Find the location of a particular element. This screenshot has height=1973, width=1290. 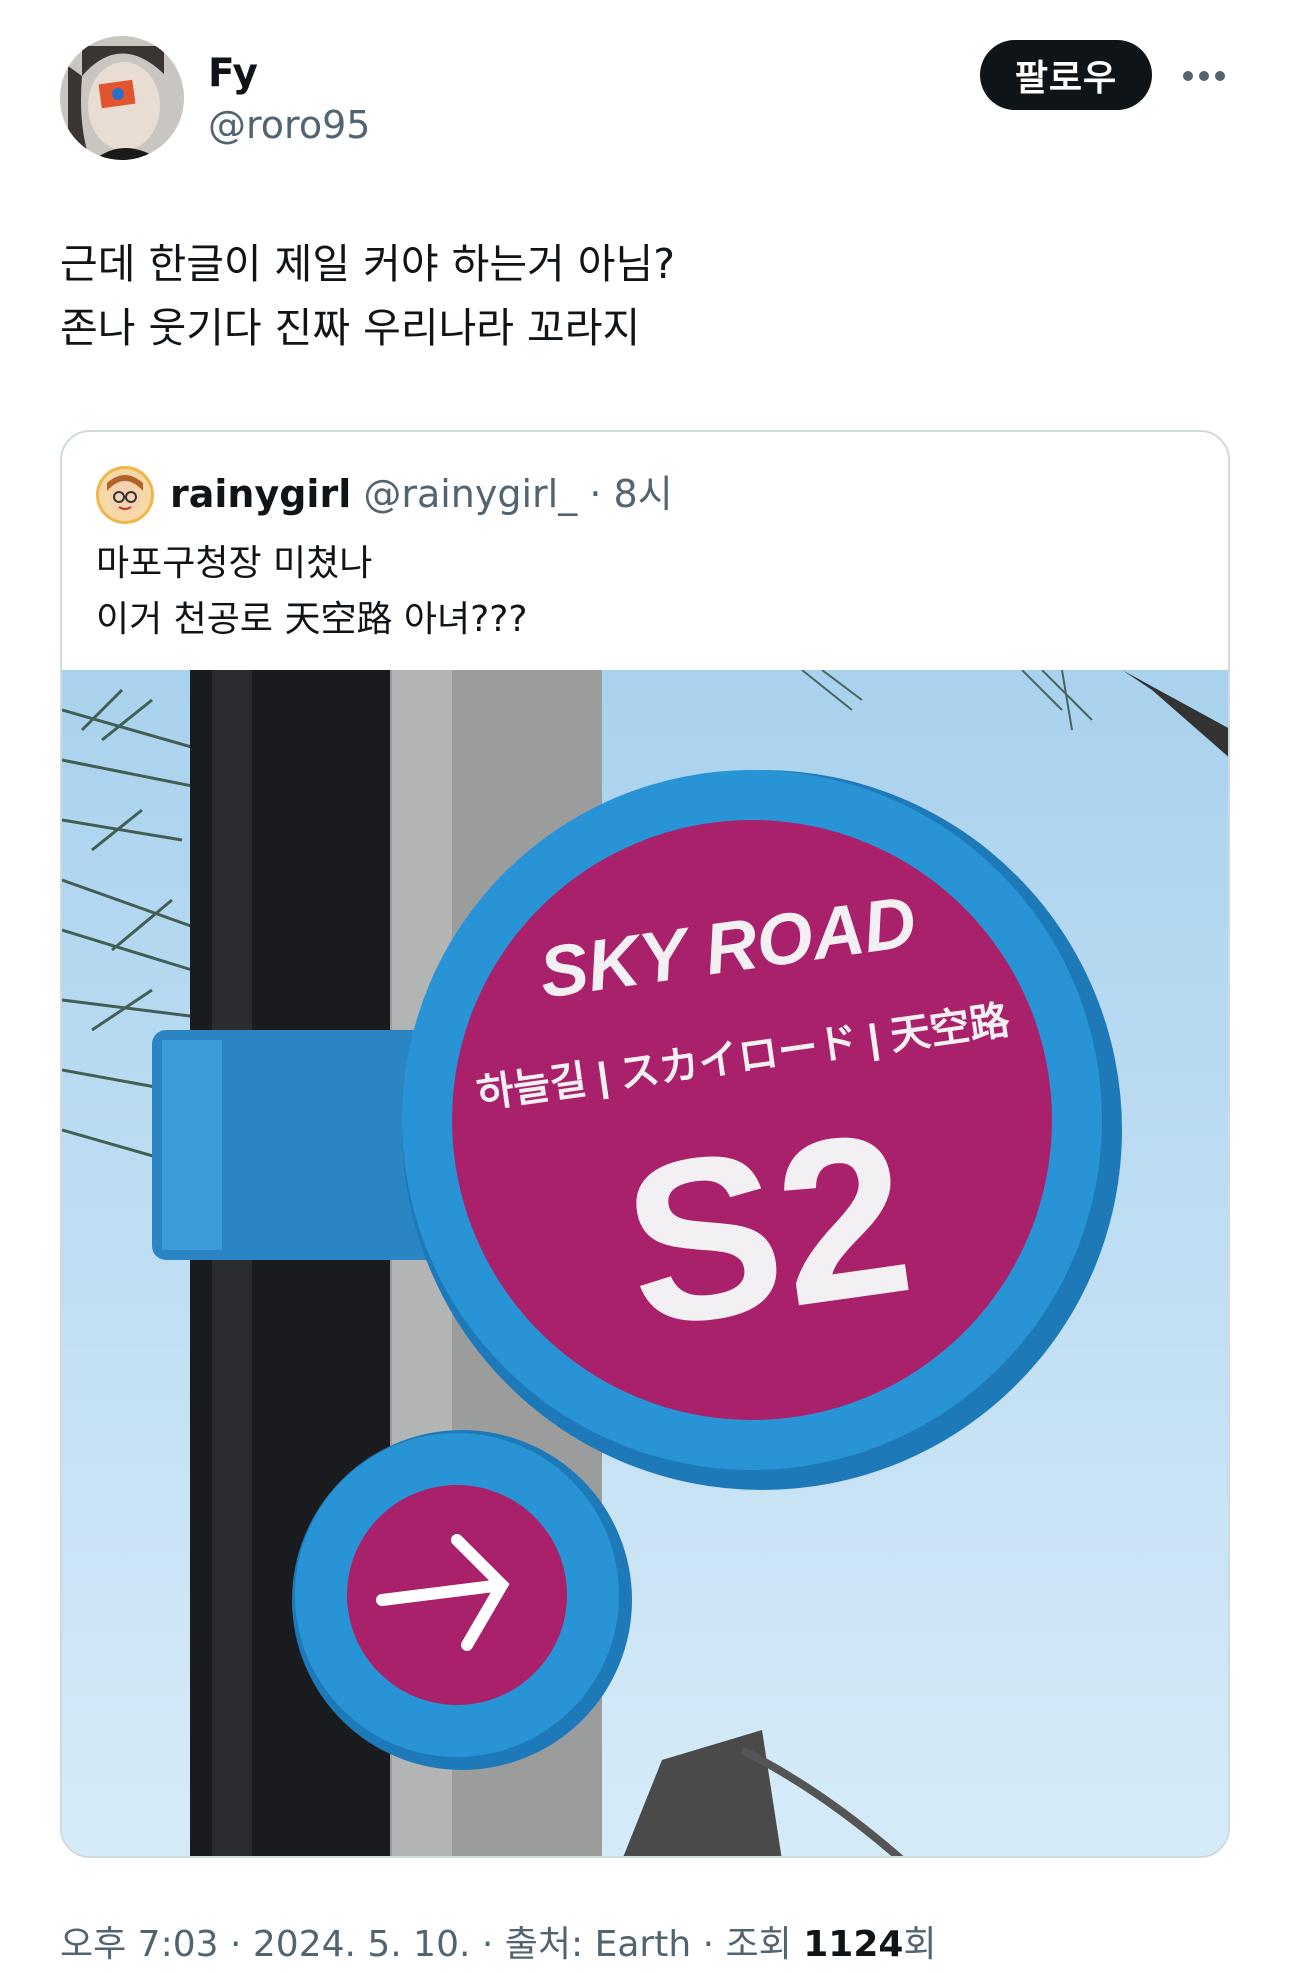

post-time: 오후 7:03 is located at coordinates (139, 1944).